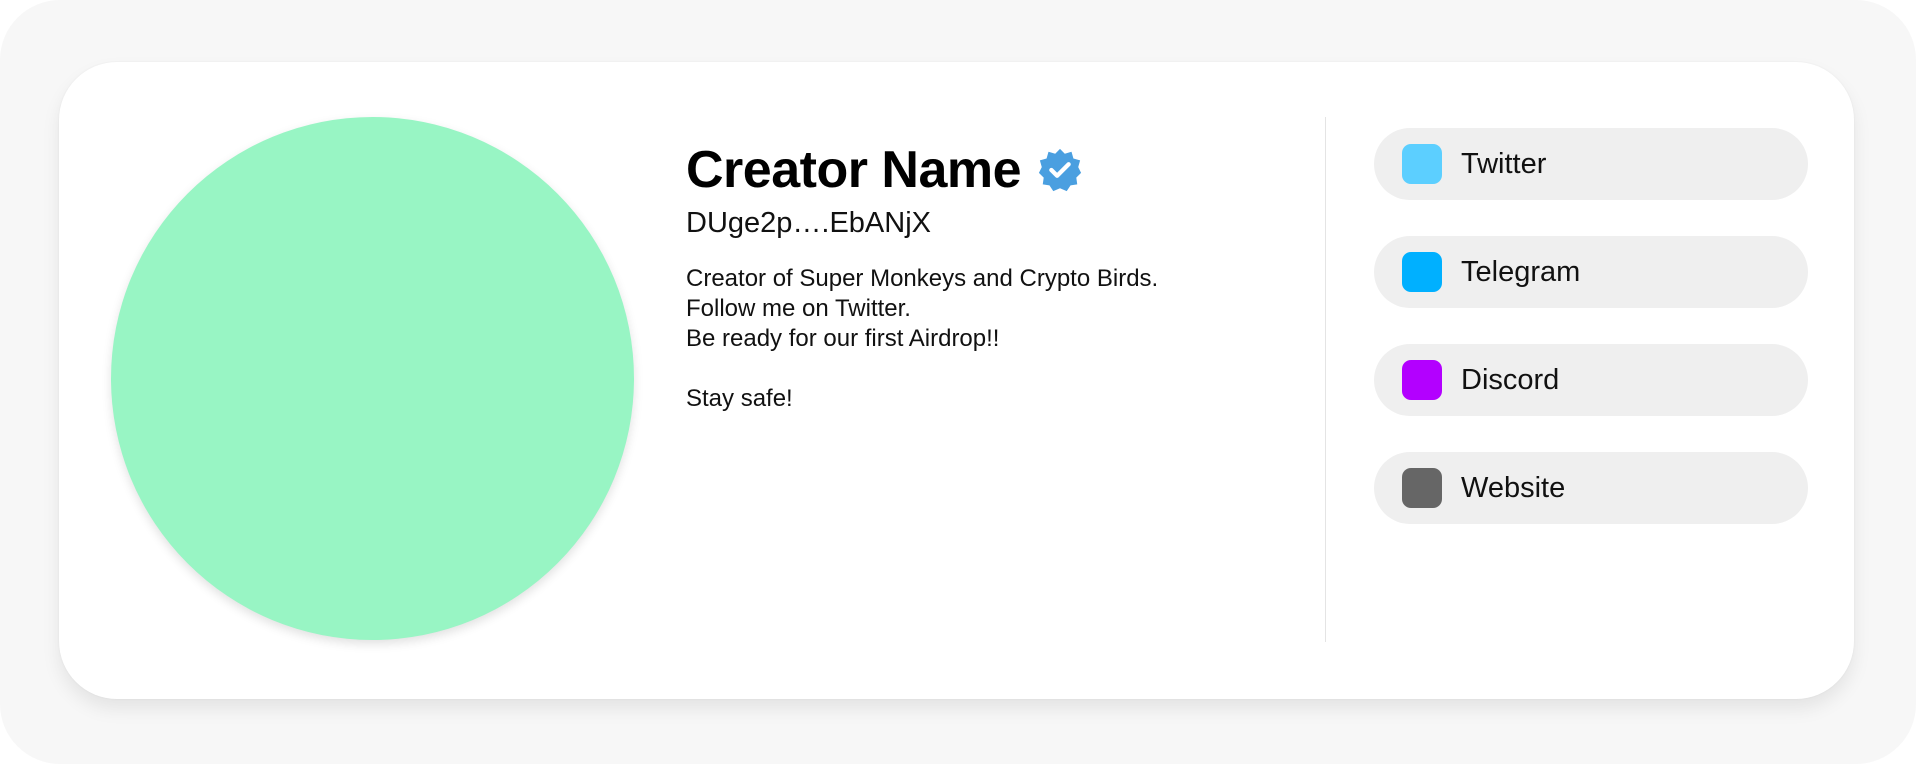  I want to click on telegram-link-button: Telegram, so click(1591, 272).